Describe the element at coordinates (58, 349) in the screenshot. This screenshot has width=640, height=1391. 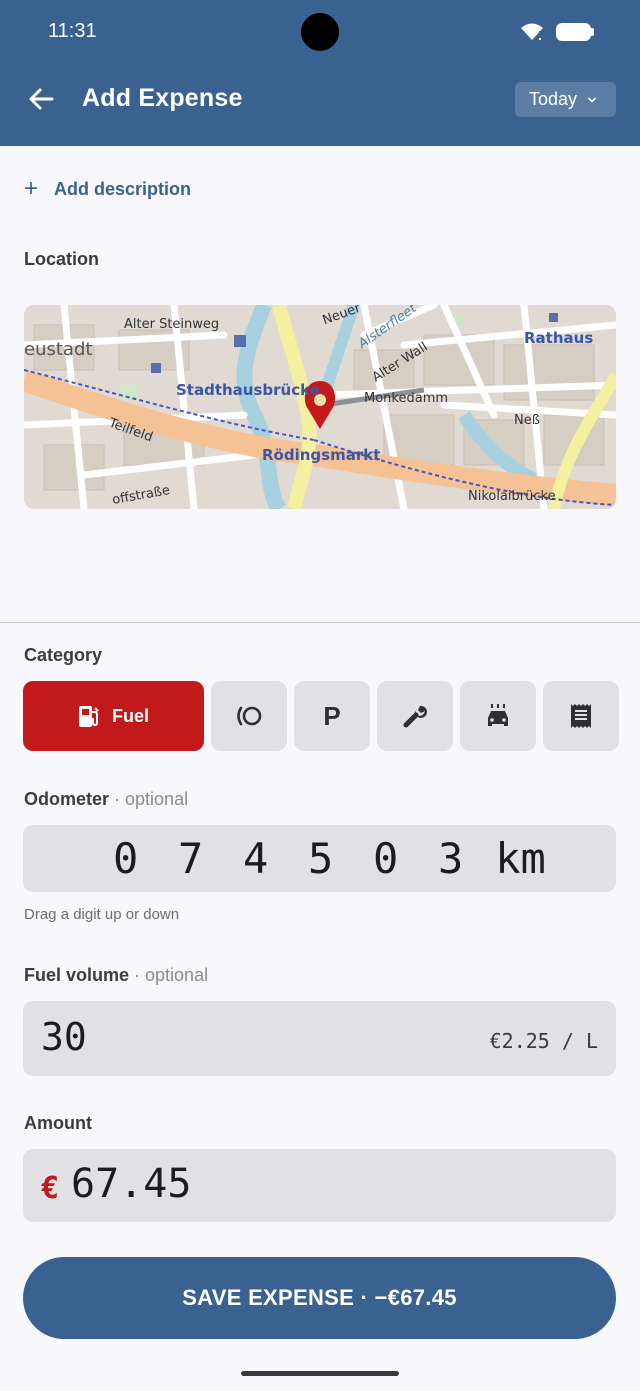
I see `map-label-neustadt: eustadt` at that location.